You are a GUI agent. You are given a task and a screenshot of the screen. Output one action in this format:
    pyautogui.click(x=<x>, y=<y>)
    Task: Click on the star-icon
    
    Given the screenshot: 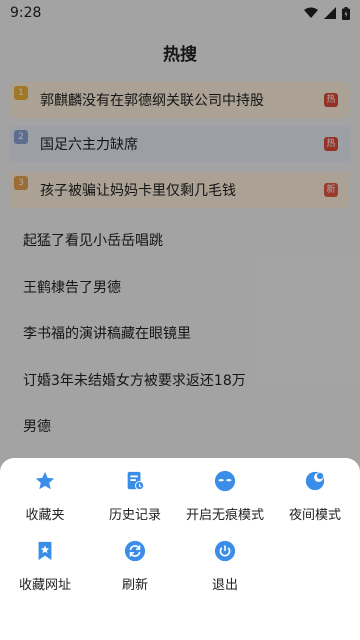 What is the action you would take?
    pyautogui.click(x=45, y=481)
    